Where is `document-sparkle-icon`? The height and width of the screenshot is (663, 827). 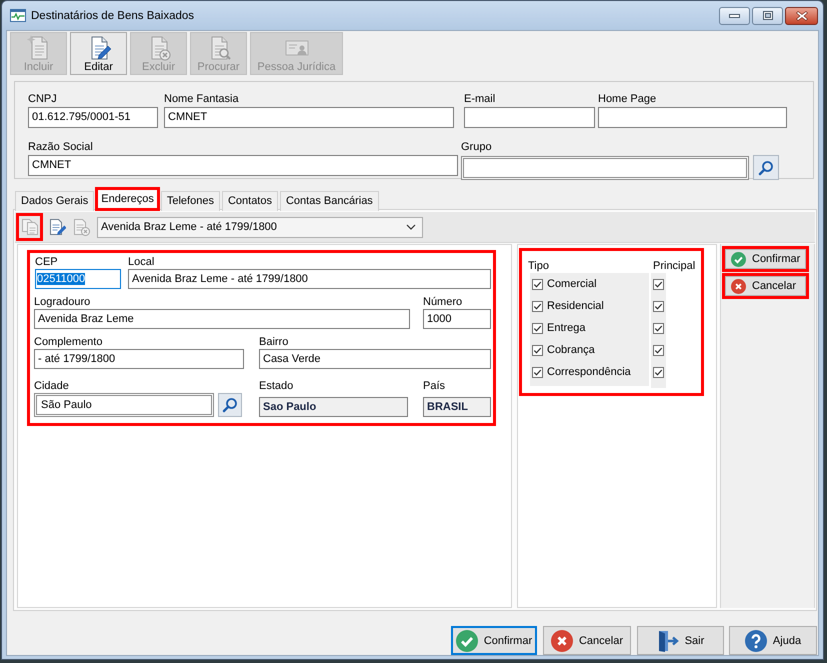
document-sparkle-icon is located at coordinates (38, 48).